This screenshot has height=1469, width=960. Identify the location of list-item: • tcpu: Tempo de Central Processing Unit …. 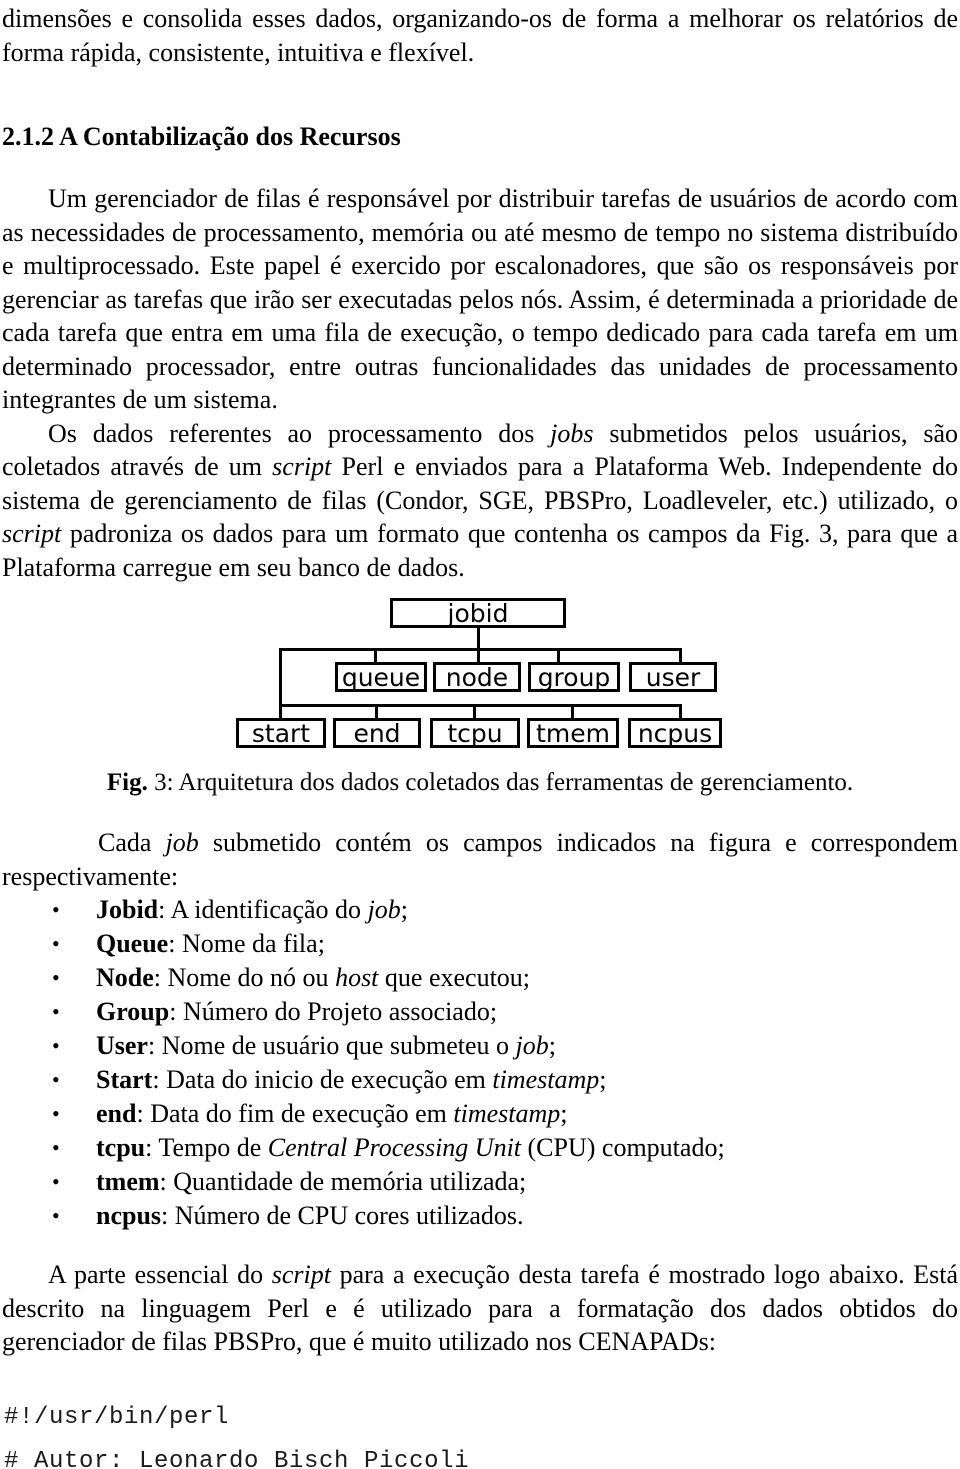
(478, 1148).